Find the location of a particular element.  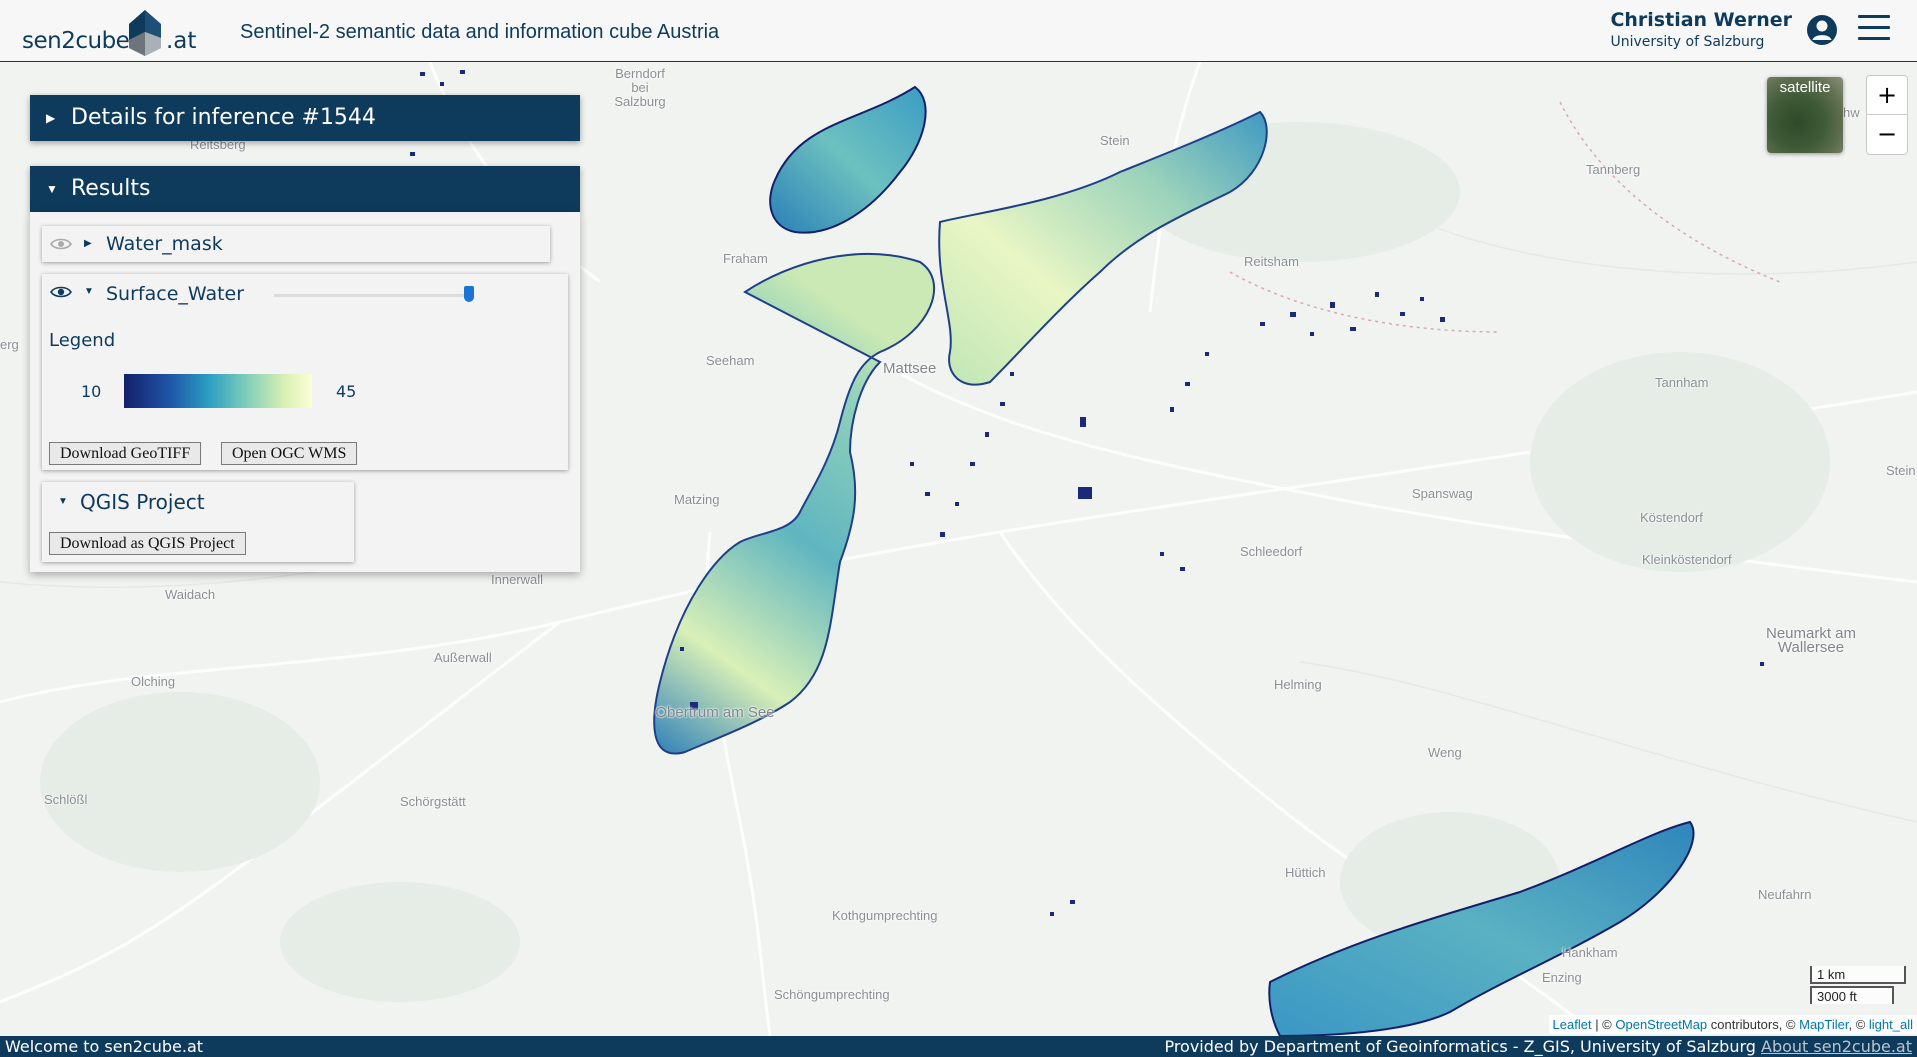

user-organization: University of Salzburg is located at coordinates (1687, 42).